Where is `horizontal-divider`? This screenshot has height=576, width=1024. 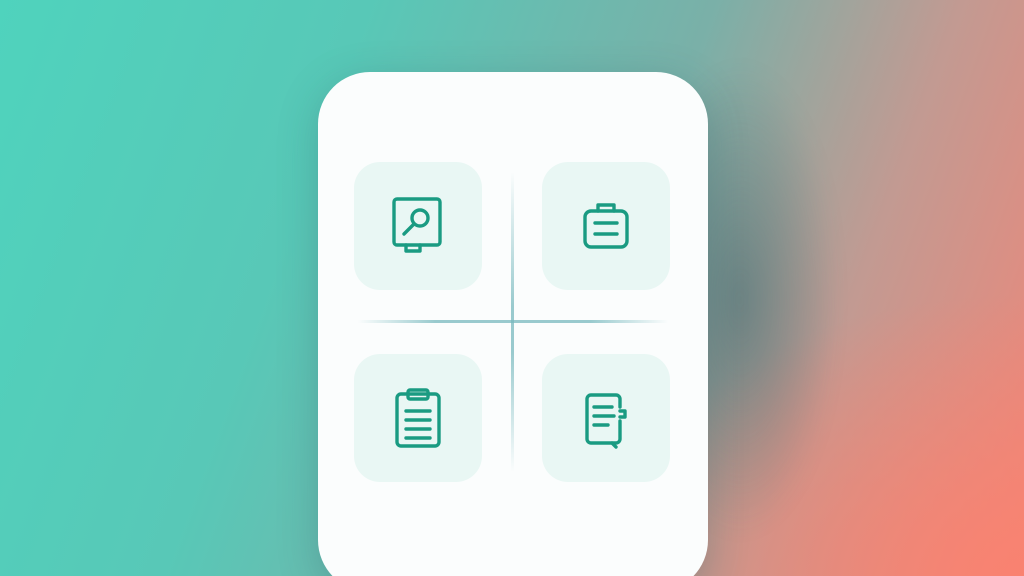
horizontal-divider is located at coordinates (513, 321).